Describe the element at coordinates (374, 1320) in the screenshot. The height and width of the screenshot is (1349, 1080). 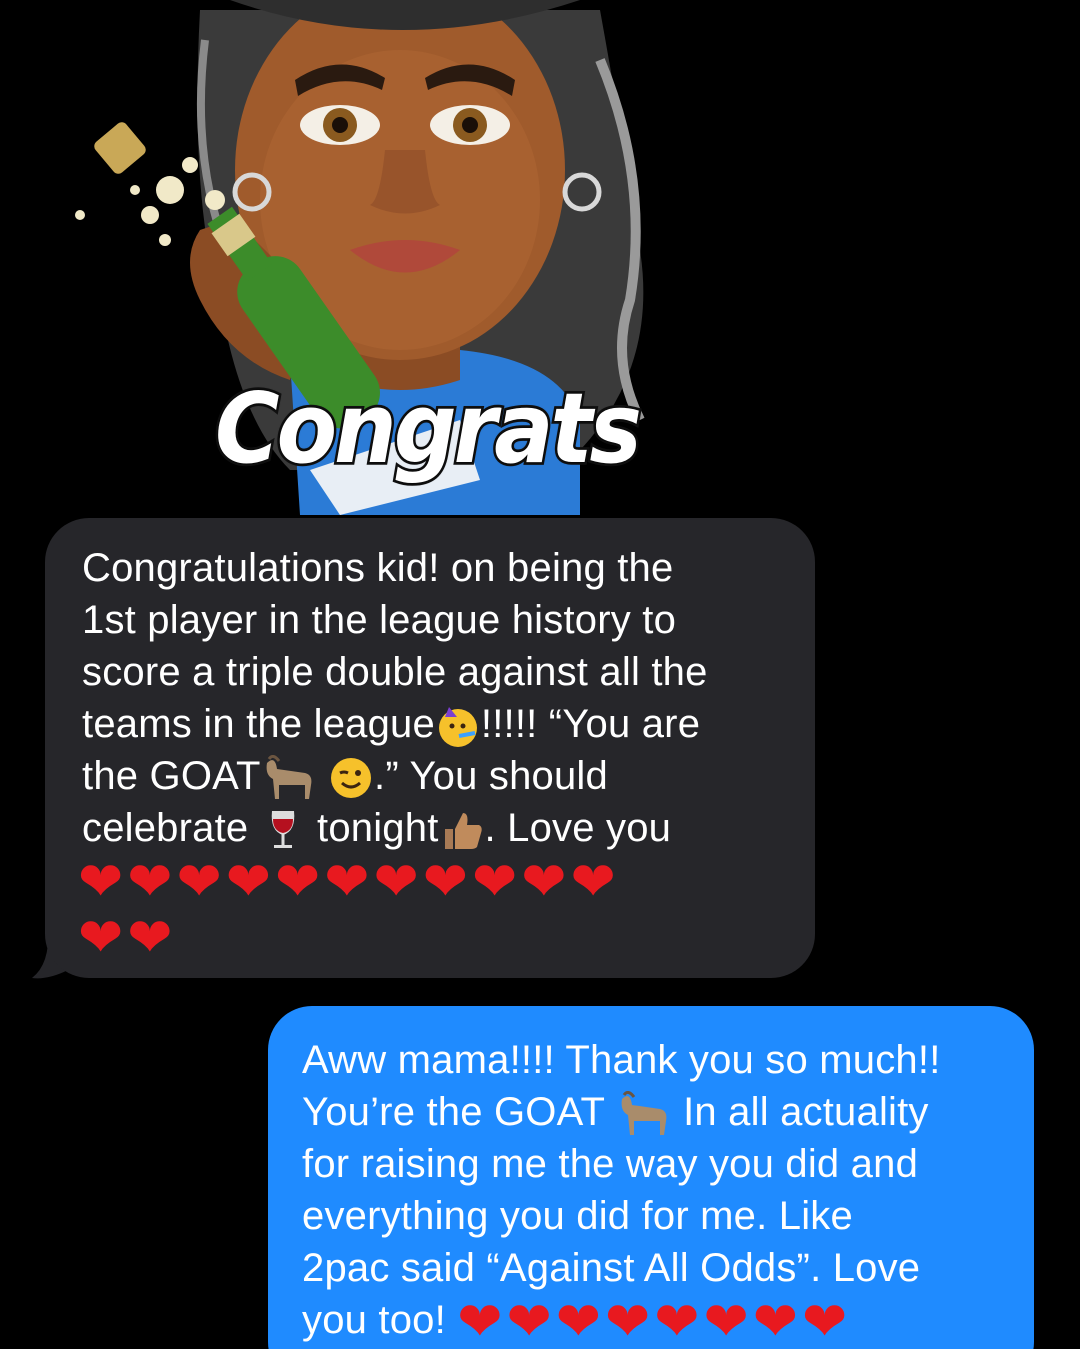
I see `message-text: you too!` at that location.